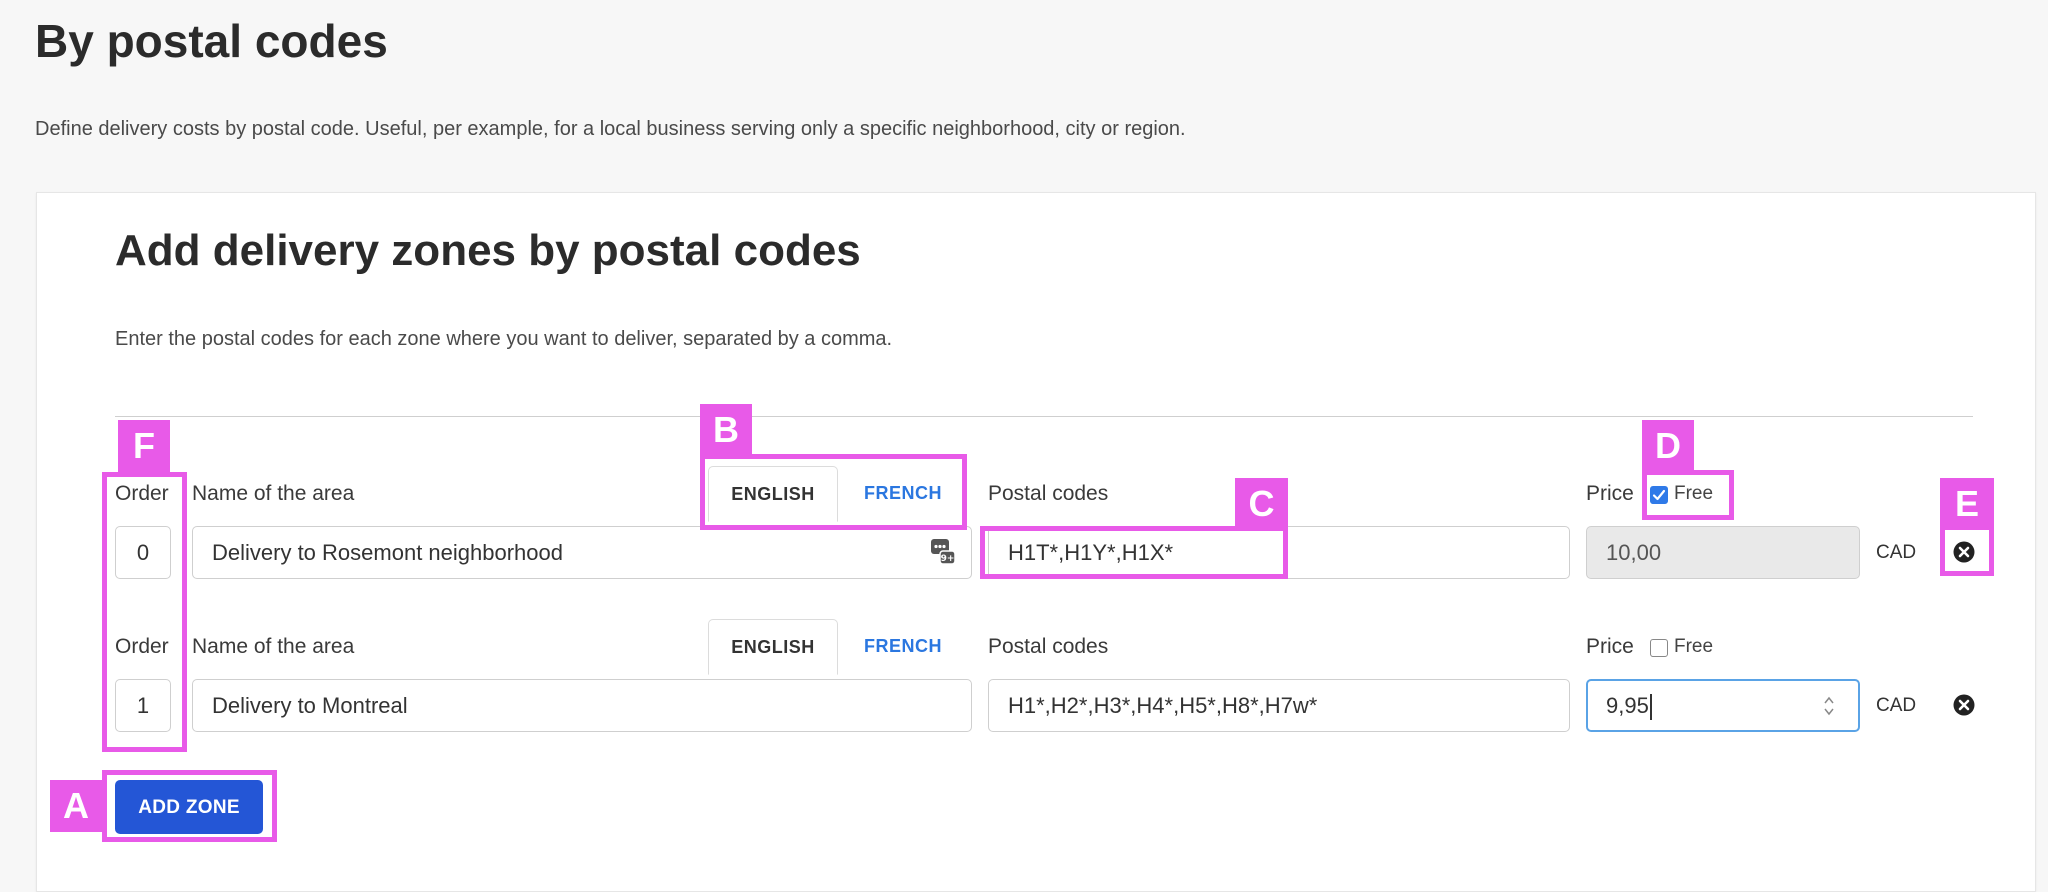 Image resolution: width=2048 pixels, height=892 pixels. Describe the element at coordinates (76, 806) in the screenshot. I see `annotation-label-a: A` at that location.